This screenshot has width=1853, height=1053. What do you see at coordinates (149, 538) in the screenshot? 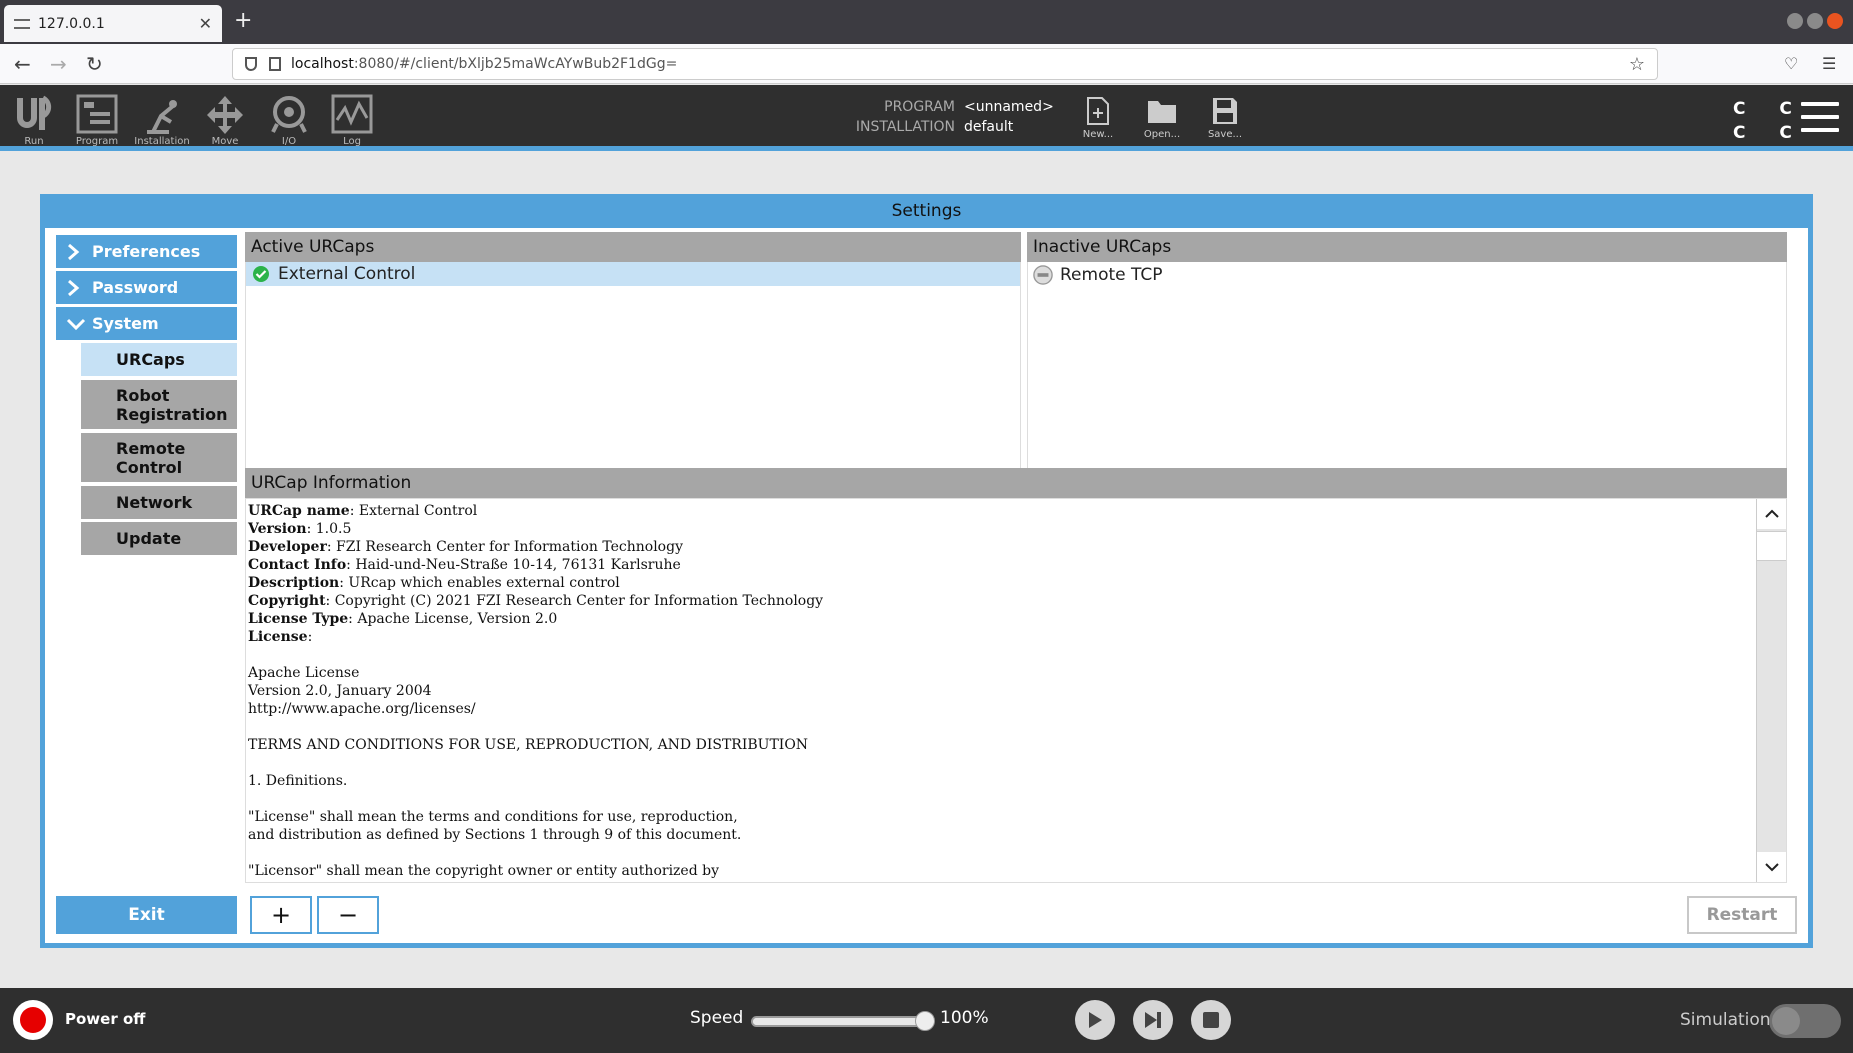
I see `nav-label: Update` at bounding box center [149, 538].